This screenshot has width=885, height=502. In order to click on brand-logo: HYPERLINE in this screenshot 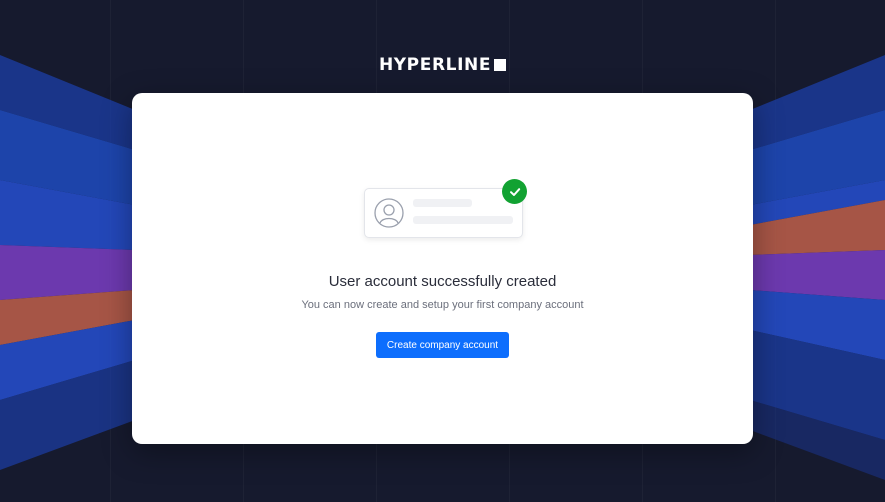, I will do `click(442, 65)`.